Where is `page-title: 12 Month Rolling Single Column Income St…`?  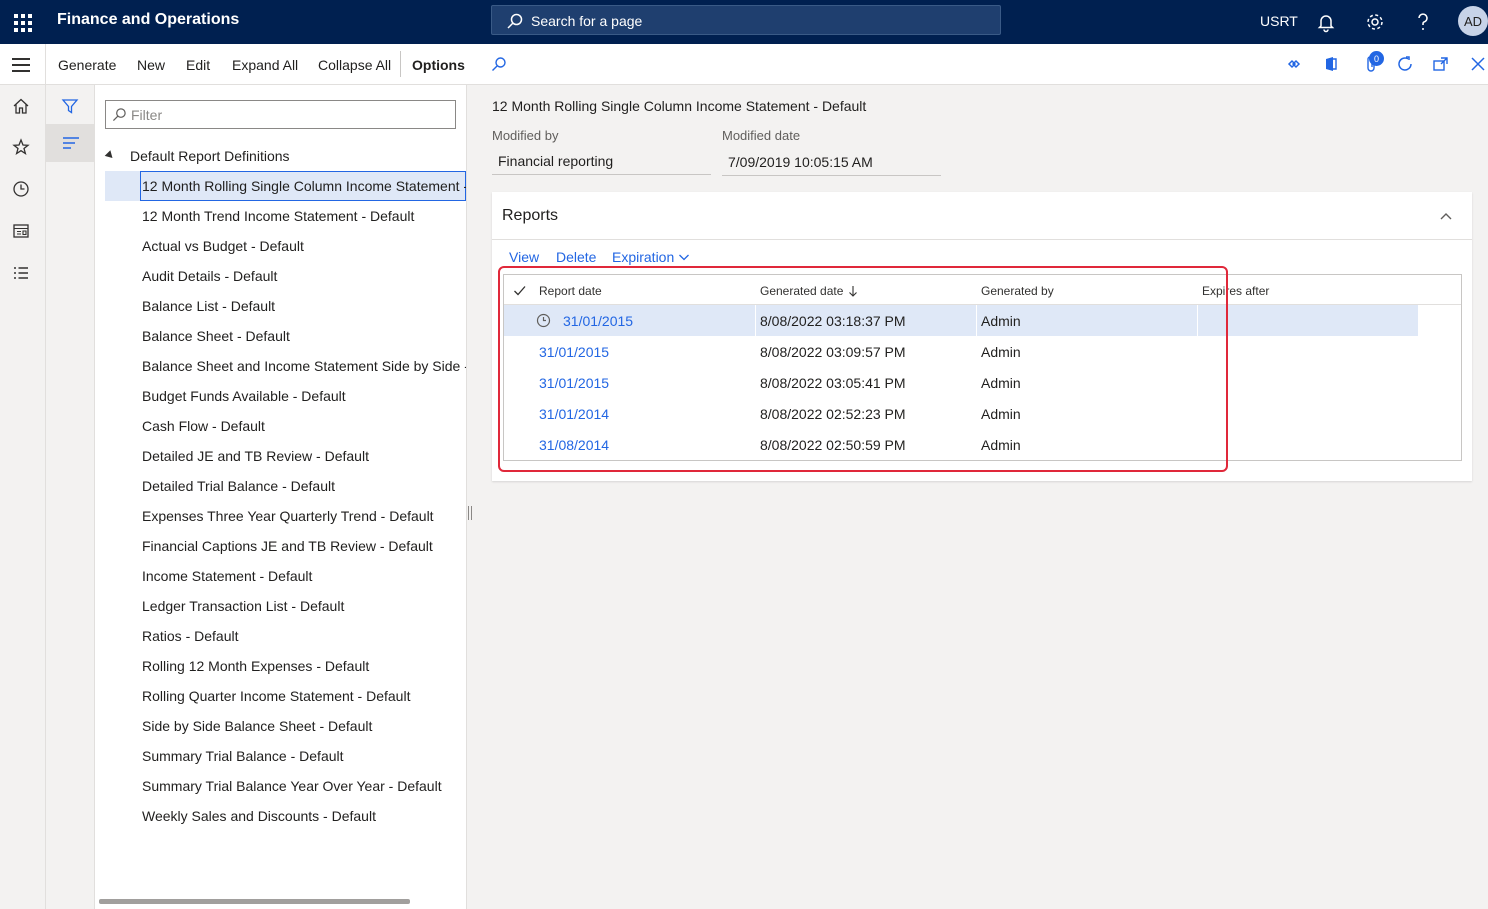 page-title: 12 Month Rolling Single Column Income St… is located at coordinates (679, 106).